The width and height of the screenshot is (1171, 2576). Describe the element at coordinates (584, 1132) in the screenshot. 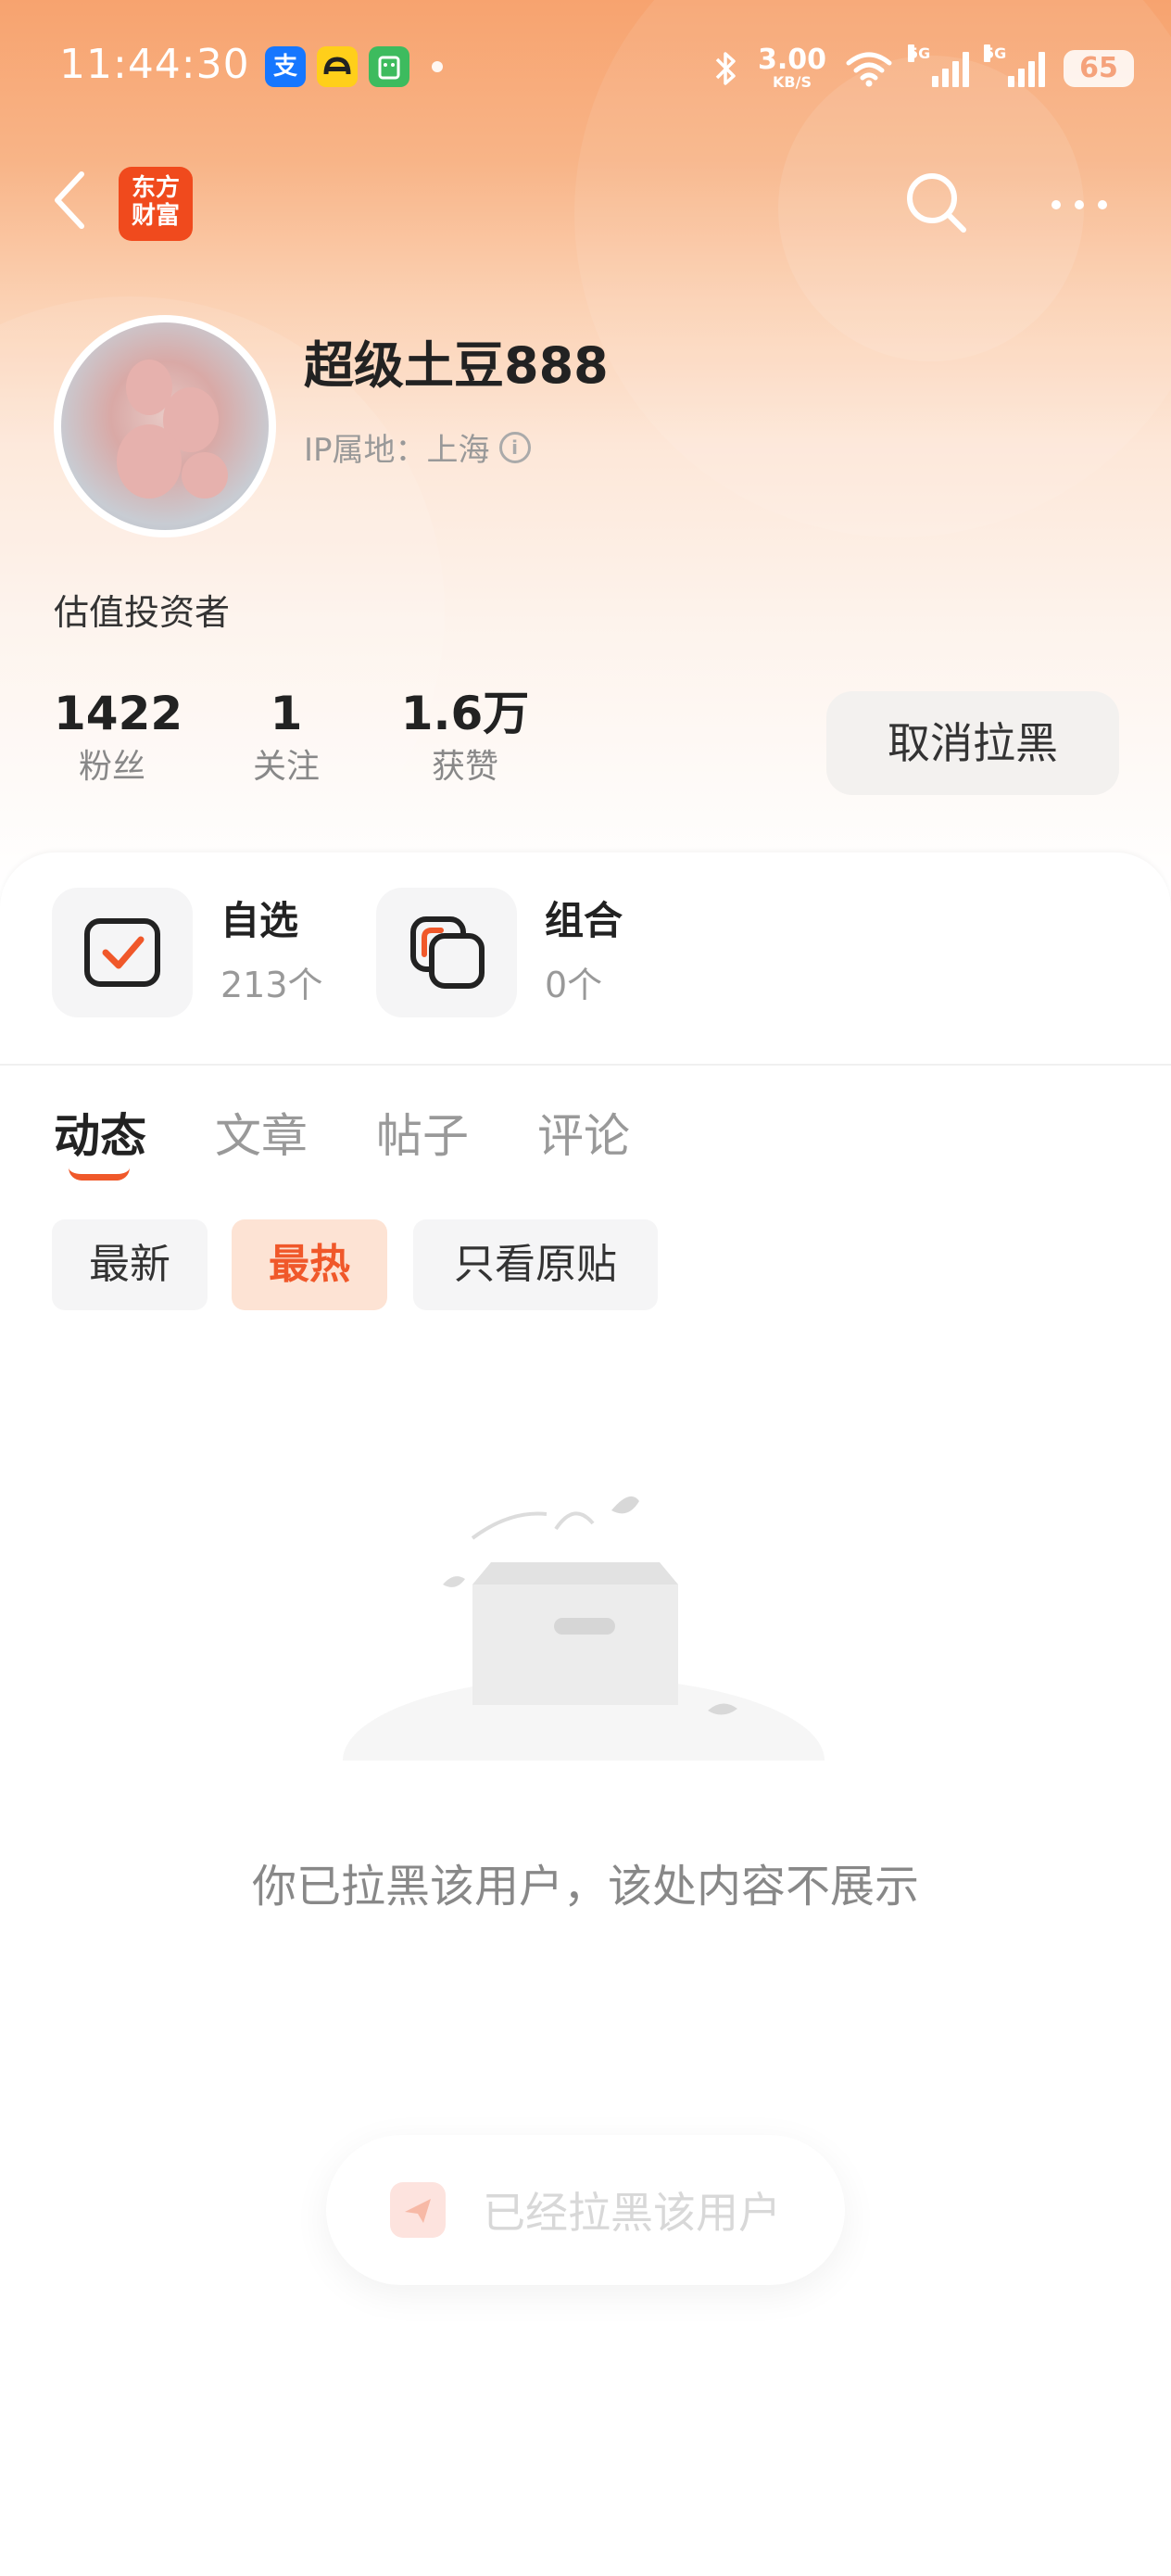

I see `tab-comments: 评论` at that location.